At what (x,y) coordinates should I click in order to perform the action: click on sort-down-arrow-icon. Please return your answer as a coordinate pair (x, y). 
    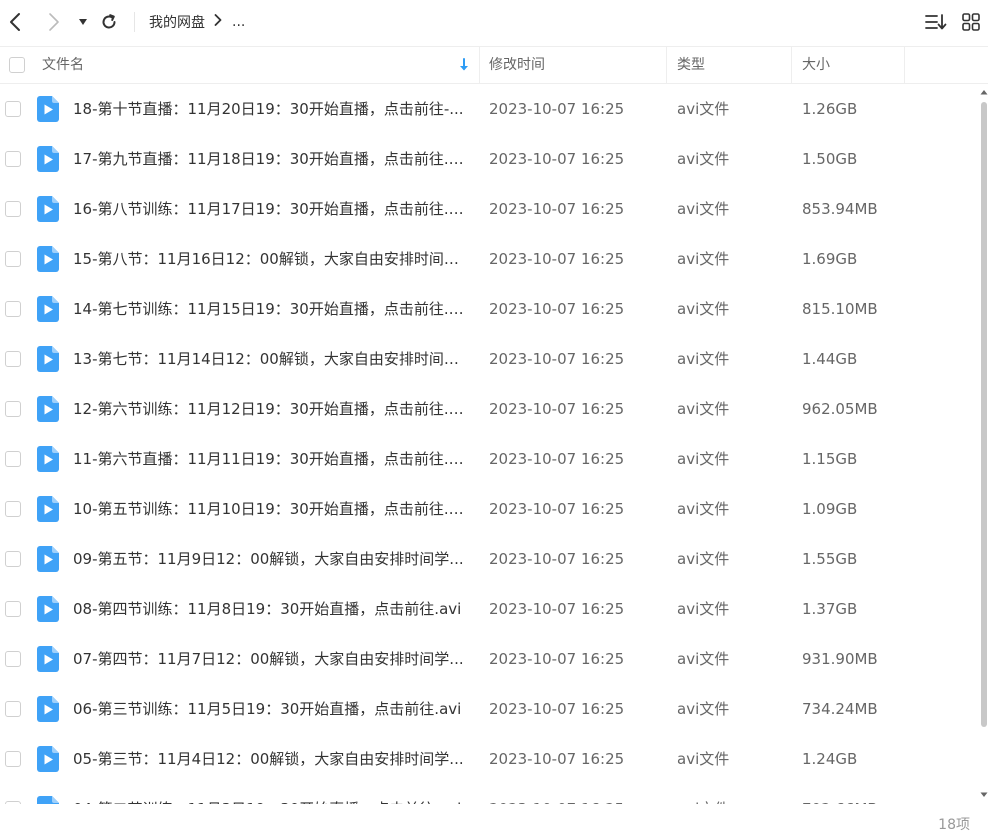
    Looking at the image, I should click on (464, 65).